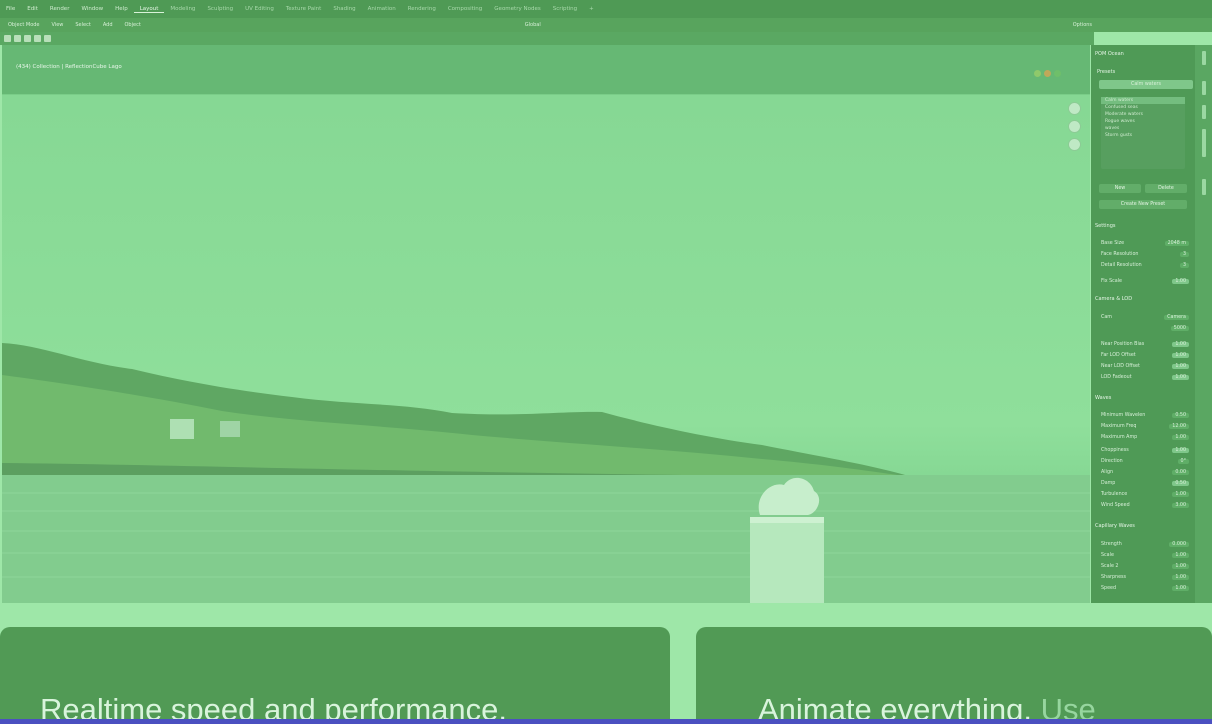  What do you see at coordinates (47, 38) in the screenshot?
I see `scale-icon` at bounding box center [47, 38].